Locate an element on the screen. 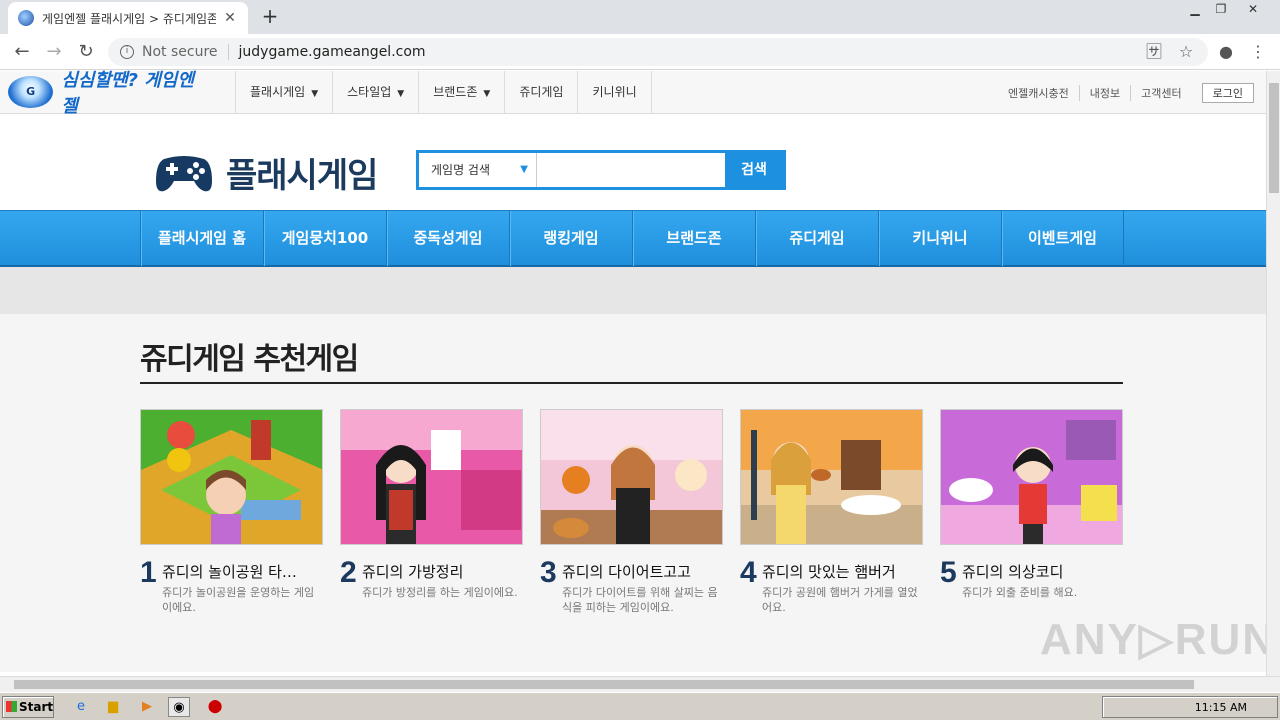  game-title: 쥬디의 의상코디 is located at coordinates (1042, 569).